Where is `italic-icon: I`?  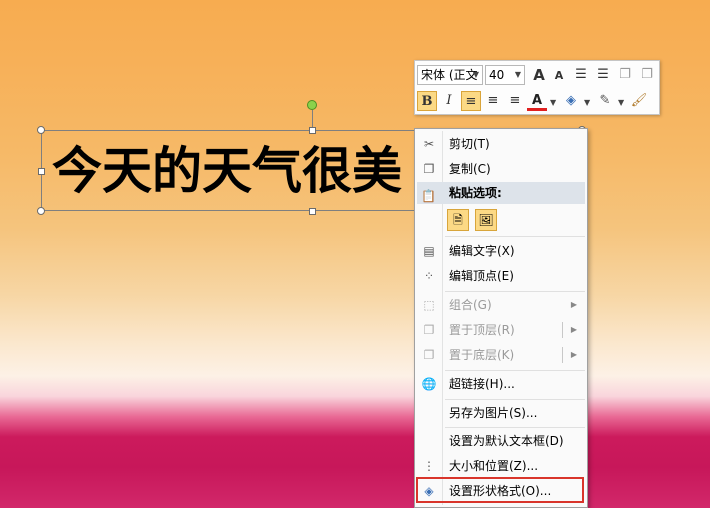
italic-icon: I is located at coordinates (449, 100).